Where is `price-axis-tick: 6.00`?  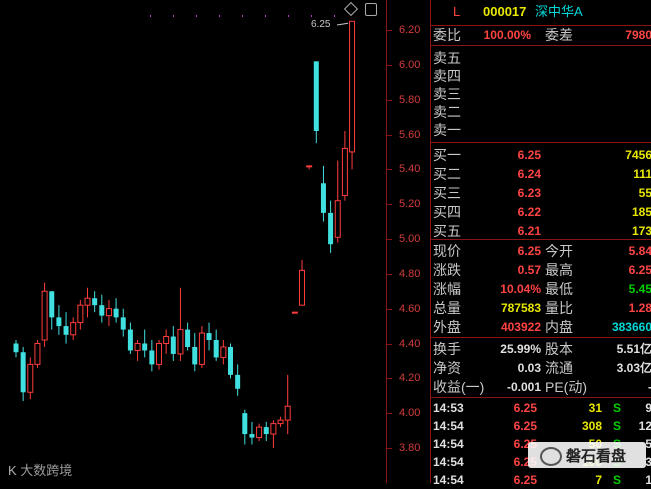
price-axis-tick: 6.00 is located at coordinates (410, 64).